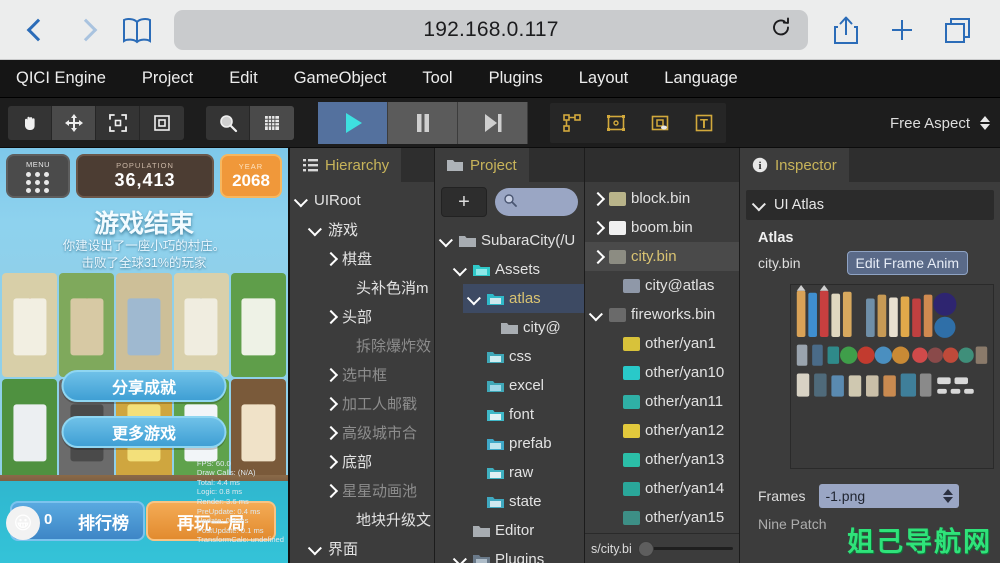 The image size is (1000, 563). What do you see at coordinates (376, 258) in the screenshot?
I see `hierarchy-node: 棋盘` at bounding box center [376, 258].